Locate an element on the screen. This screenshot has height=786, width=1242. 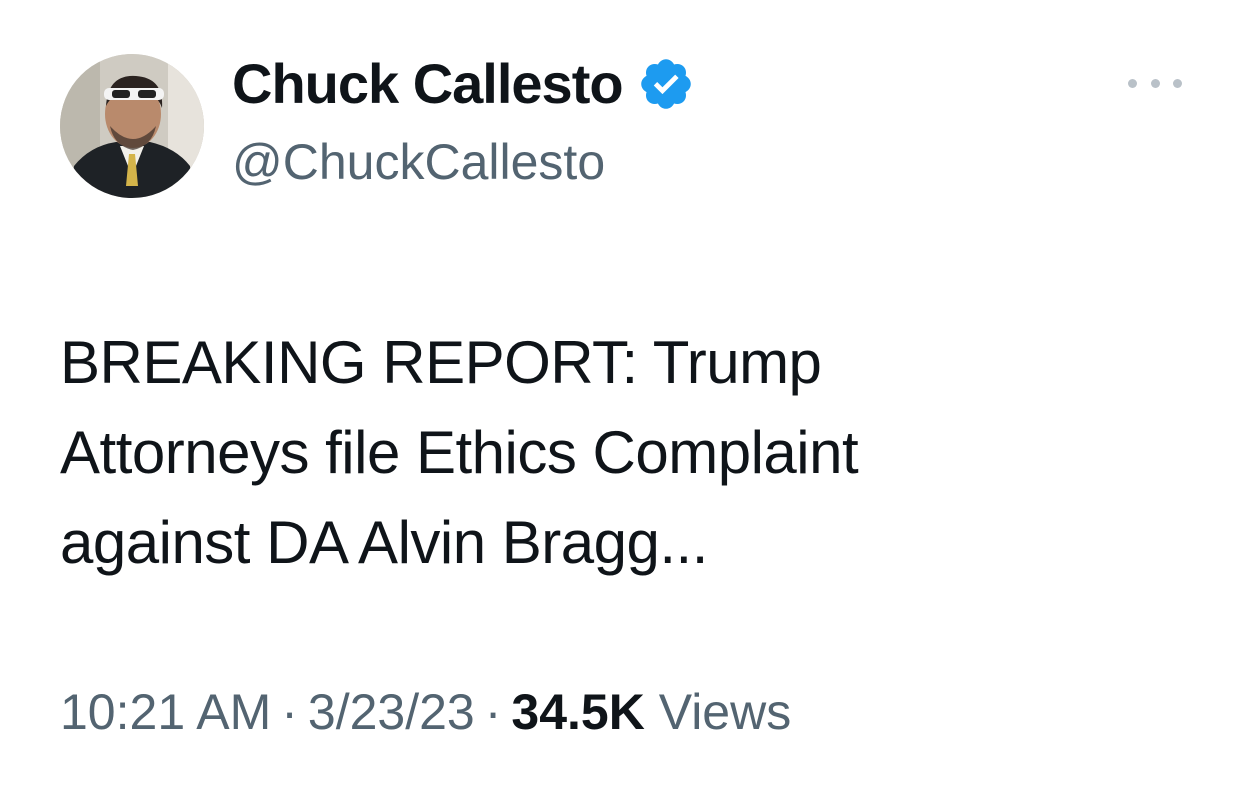
tweet-meta: 10:21 AM · 3/23/23 · 34.5K Views is located at coordinates (425, 712).